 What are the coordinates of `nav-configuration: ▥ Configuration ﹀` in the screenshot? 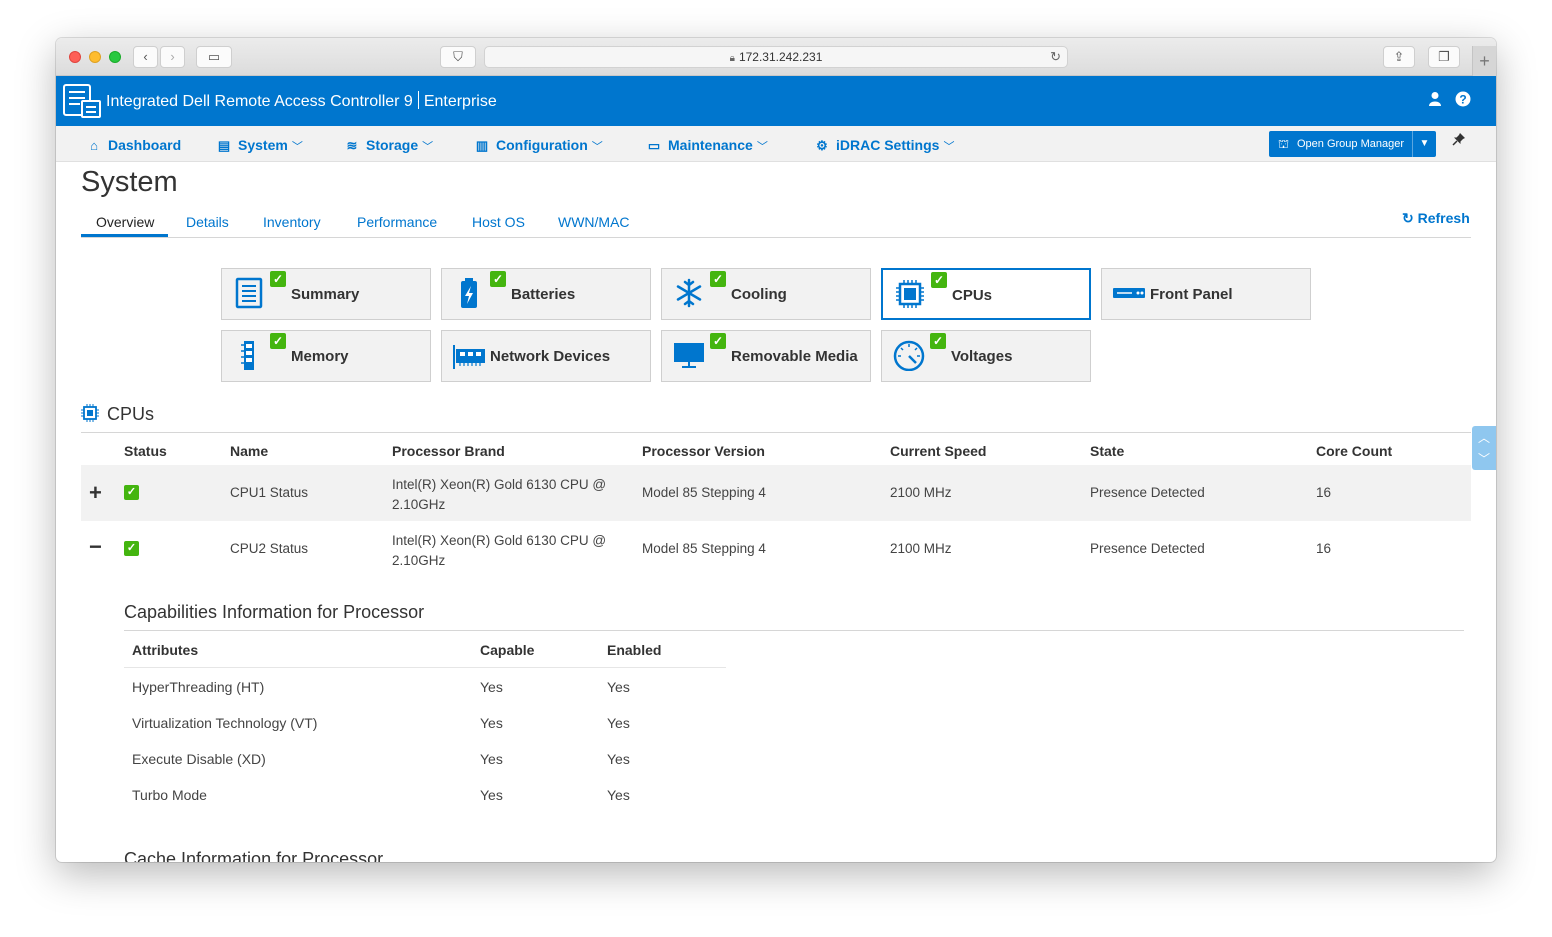 It's located at (538, 144).